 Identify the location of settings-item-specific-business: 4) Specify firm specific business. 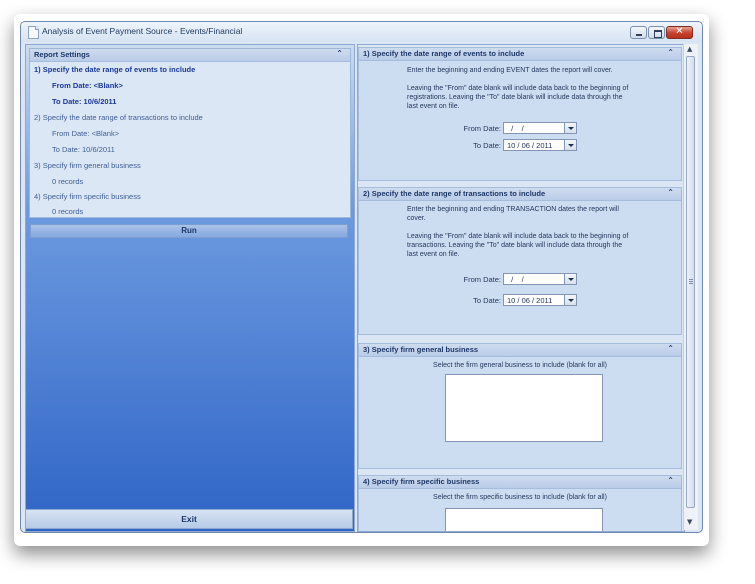
(87, 196).